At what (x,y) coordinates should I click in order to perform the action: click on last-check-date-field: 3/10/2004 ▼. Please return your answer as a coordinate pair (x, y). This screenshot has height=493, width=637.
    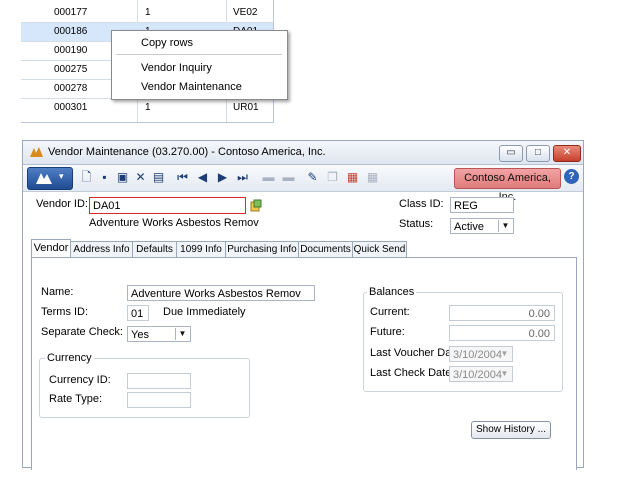
    Looking at the image, I should click on (481, 374).